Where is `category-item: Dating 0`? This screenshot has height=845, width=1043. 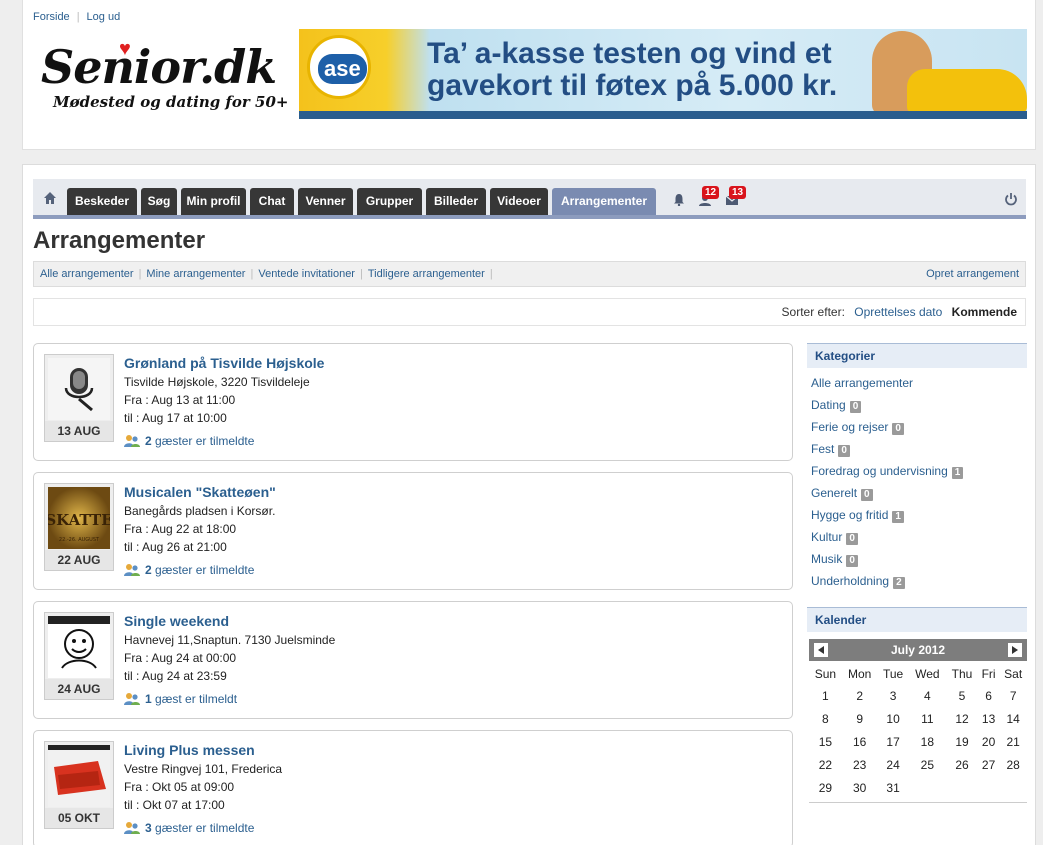 category-item: Dating 0 is located at coordinates (919, 408).